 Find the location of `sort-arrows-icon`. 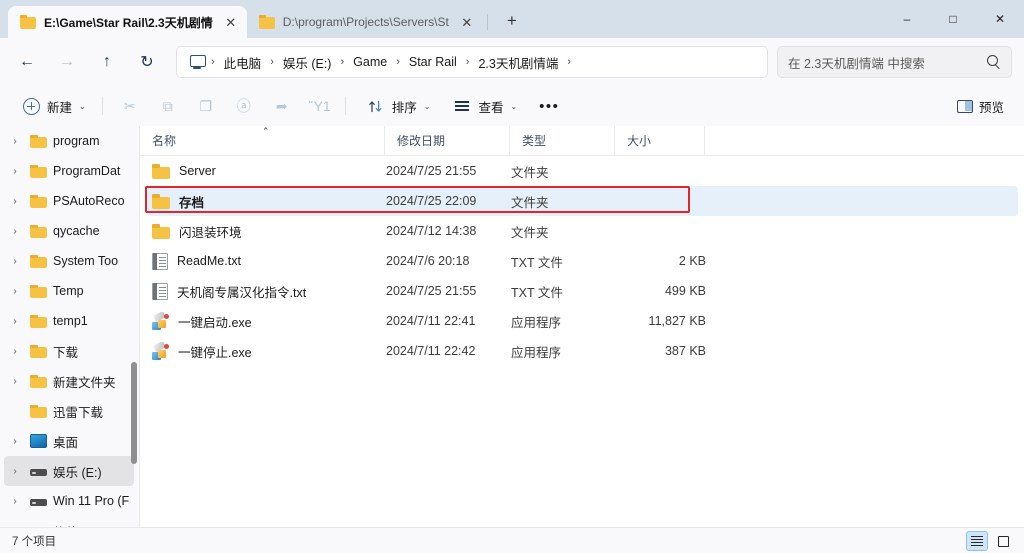

sort-arrows-icon is located at coordinates (376, 106).